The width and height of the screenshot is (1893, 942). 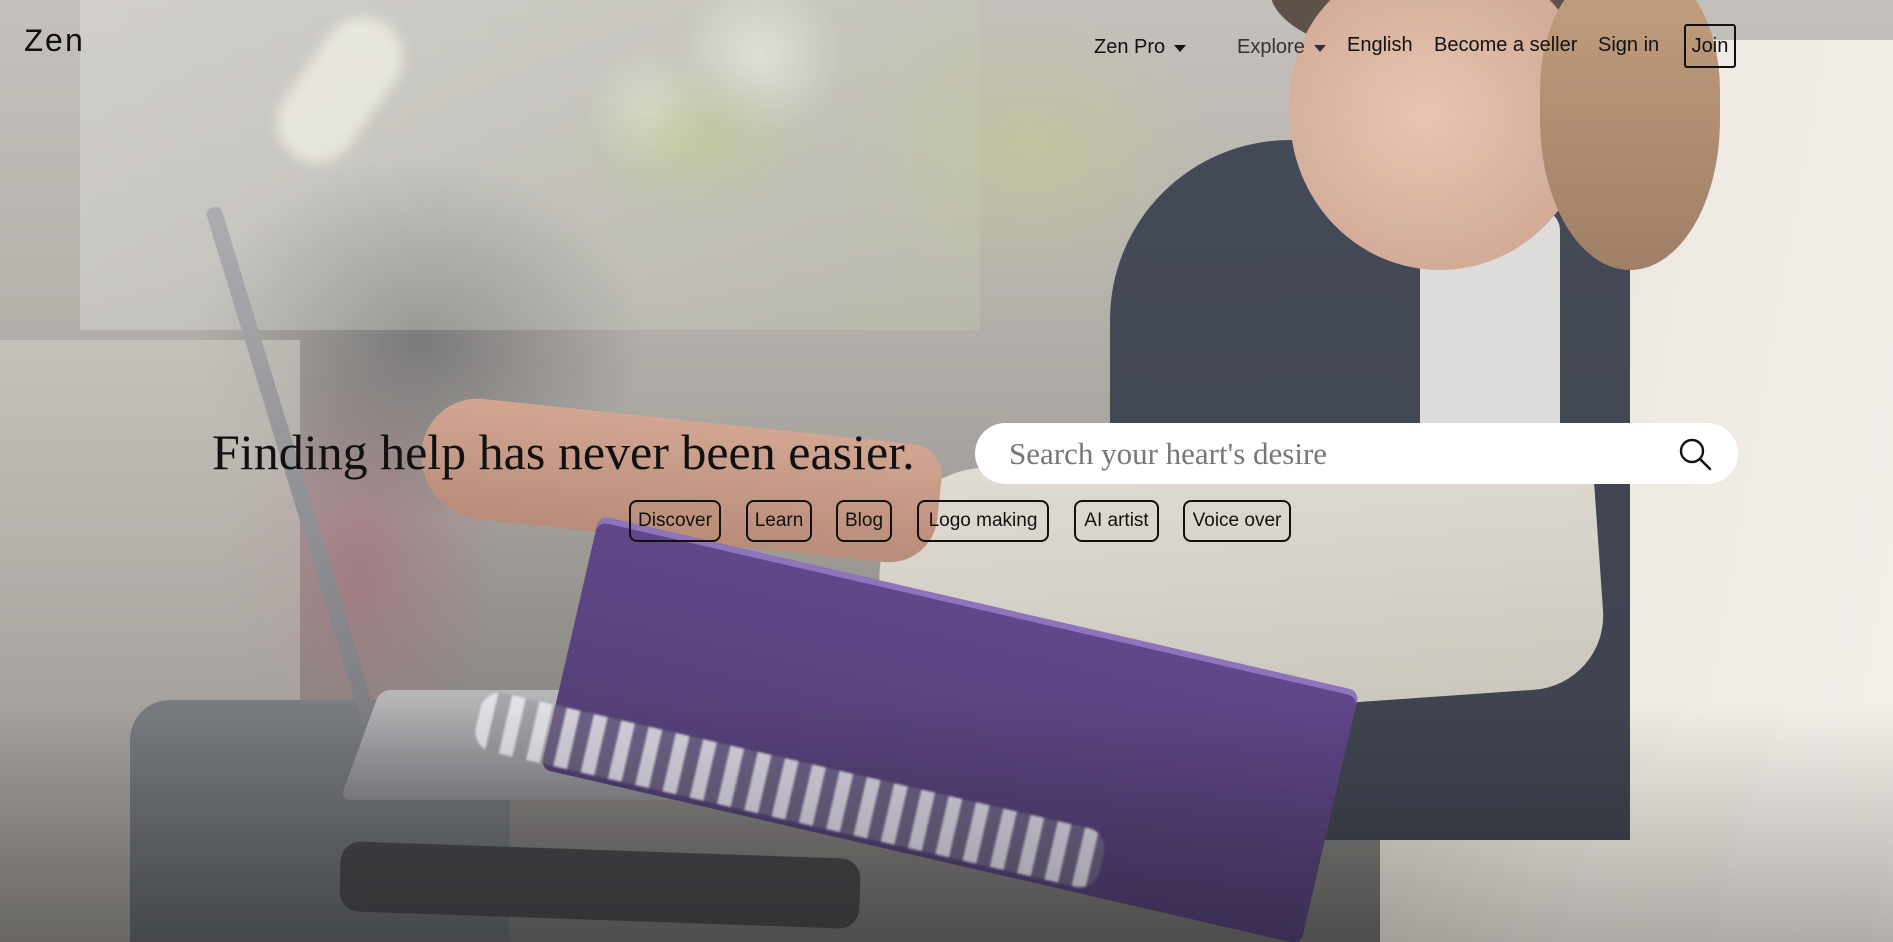 What do you see at coordinates (1695, 454) in the screenshot?
I see `search-icon` at bounding box center [1695, 454].